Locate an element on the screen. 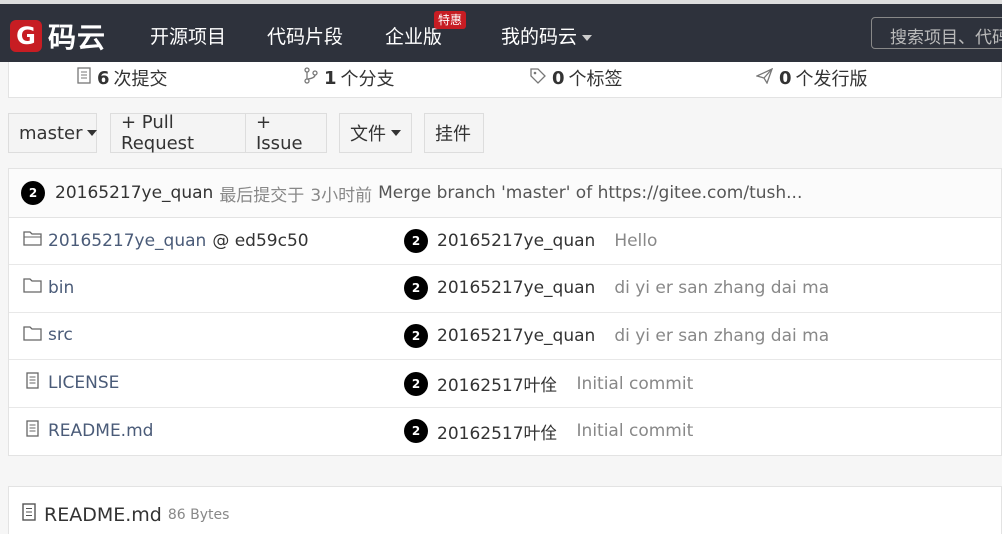  search-input: 搜索项目、代码 is located at coordinates (936, 33).